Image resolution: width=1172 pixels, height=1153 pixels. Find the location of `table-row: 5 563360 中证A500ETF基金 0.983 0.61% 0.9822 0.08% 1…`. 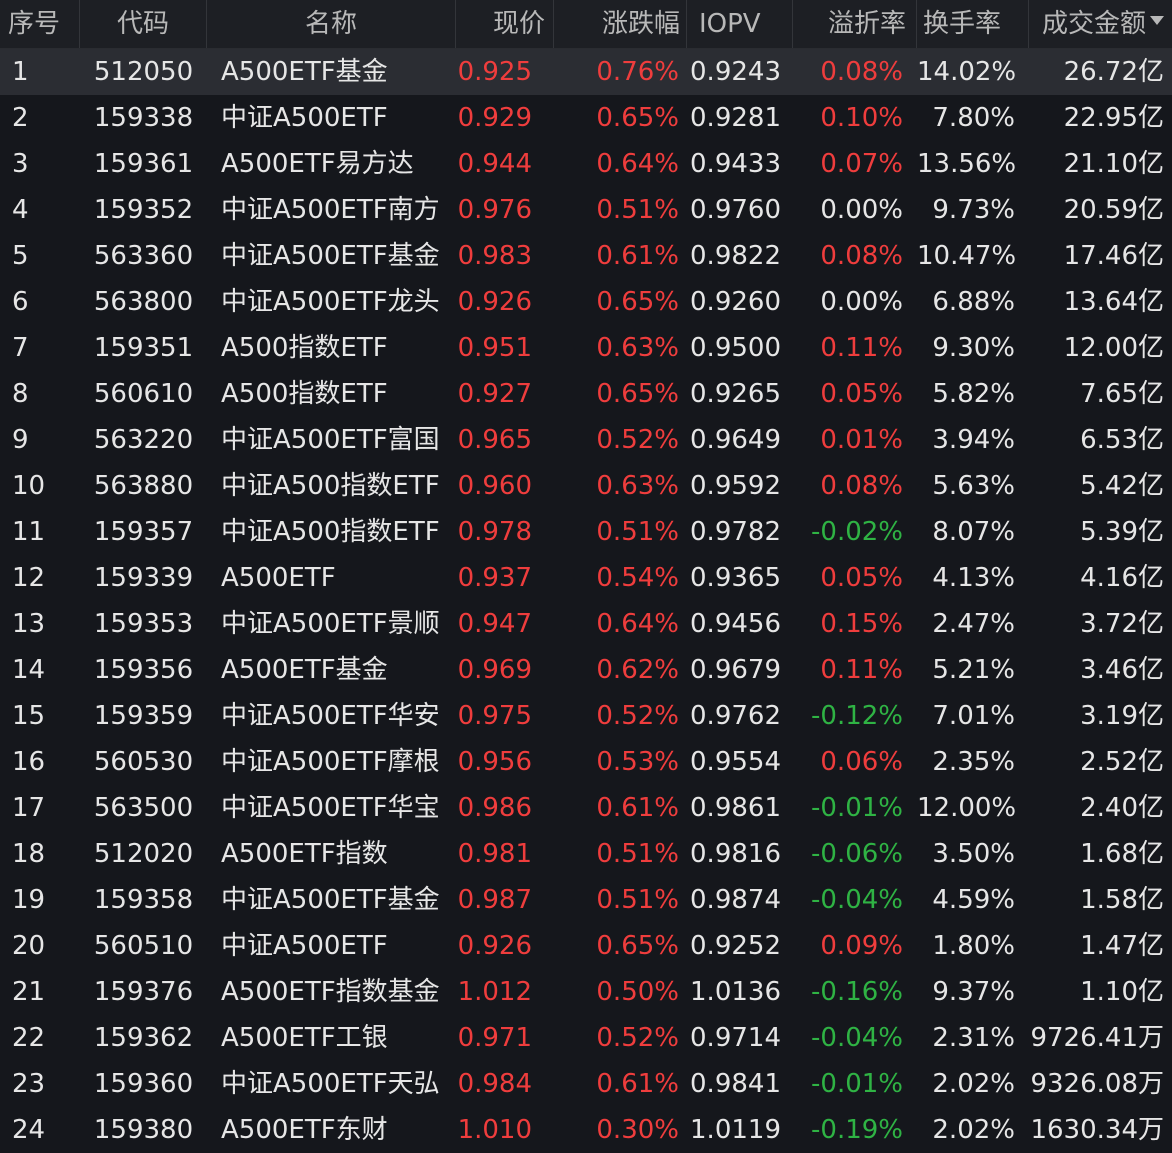

table-row: 5 563360 中证A500ETF基金 0.983 0.61% 0.9822 0.08% 1… is located at coordinates (586, 256).